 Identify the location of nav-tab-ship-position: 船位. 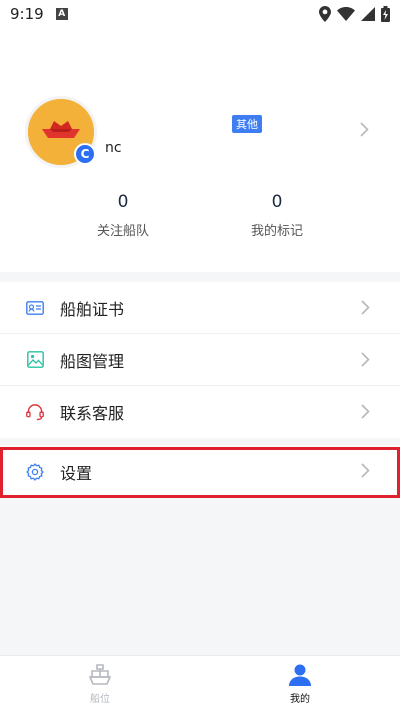
(100, 683).